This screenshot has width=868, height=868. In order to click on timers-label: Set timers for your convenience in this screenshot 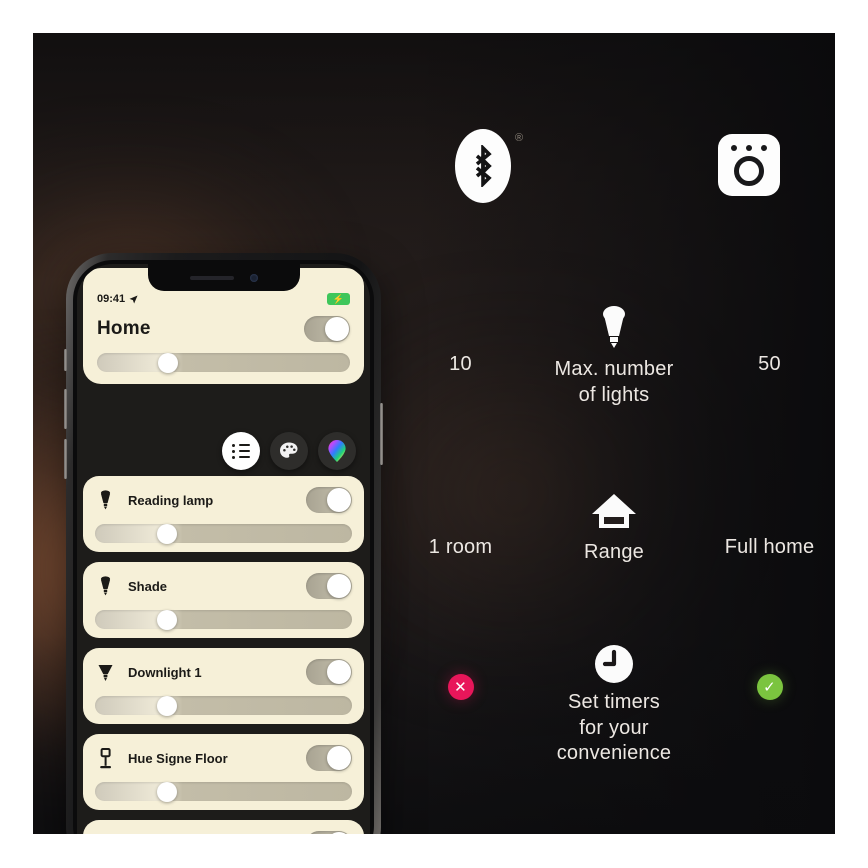, I will do `click(614, 728)`.